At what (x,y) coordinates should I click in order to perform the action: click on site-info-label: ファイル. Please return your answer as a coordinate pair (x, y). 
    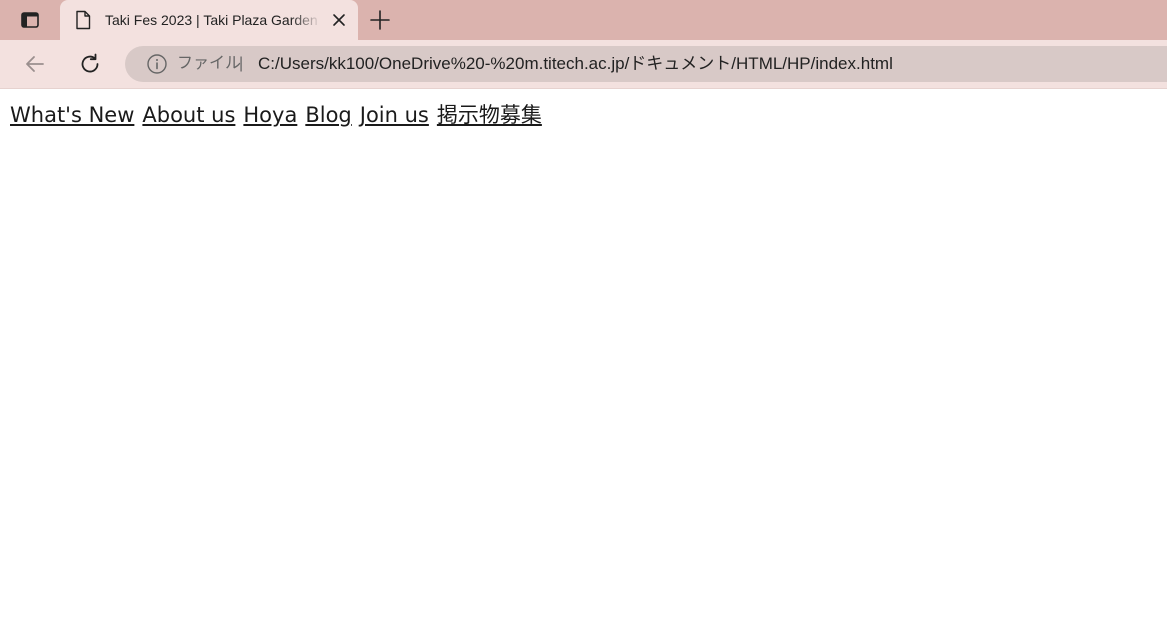
    Looking at the image, I should click on (209, 64).